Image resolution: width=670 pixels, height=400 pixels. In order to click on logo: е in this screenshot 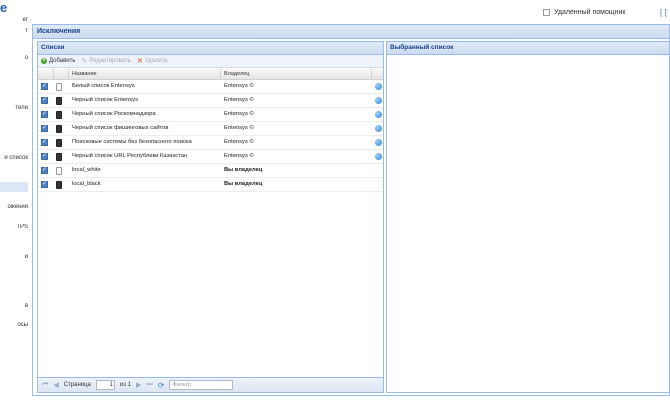, I will do `click(4, 7)`.